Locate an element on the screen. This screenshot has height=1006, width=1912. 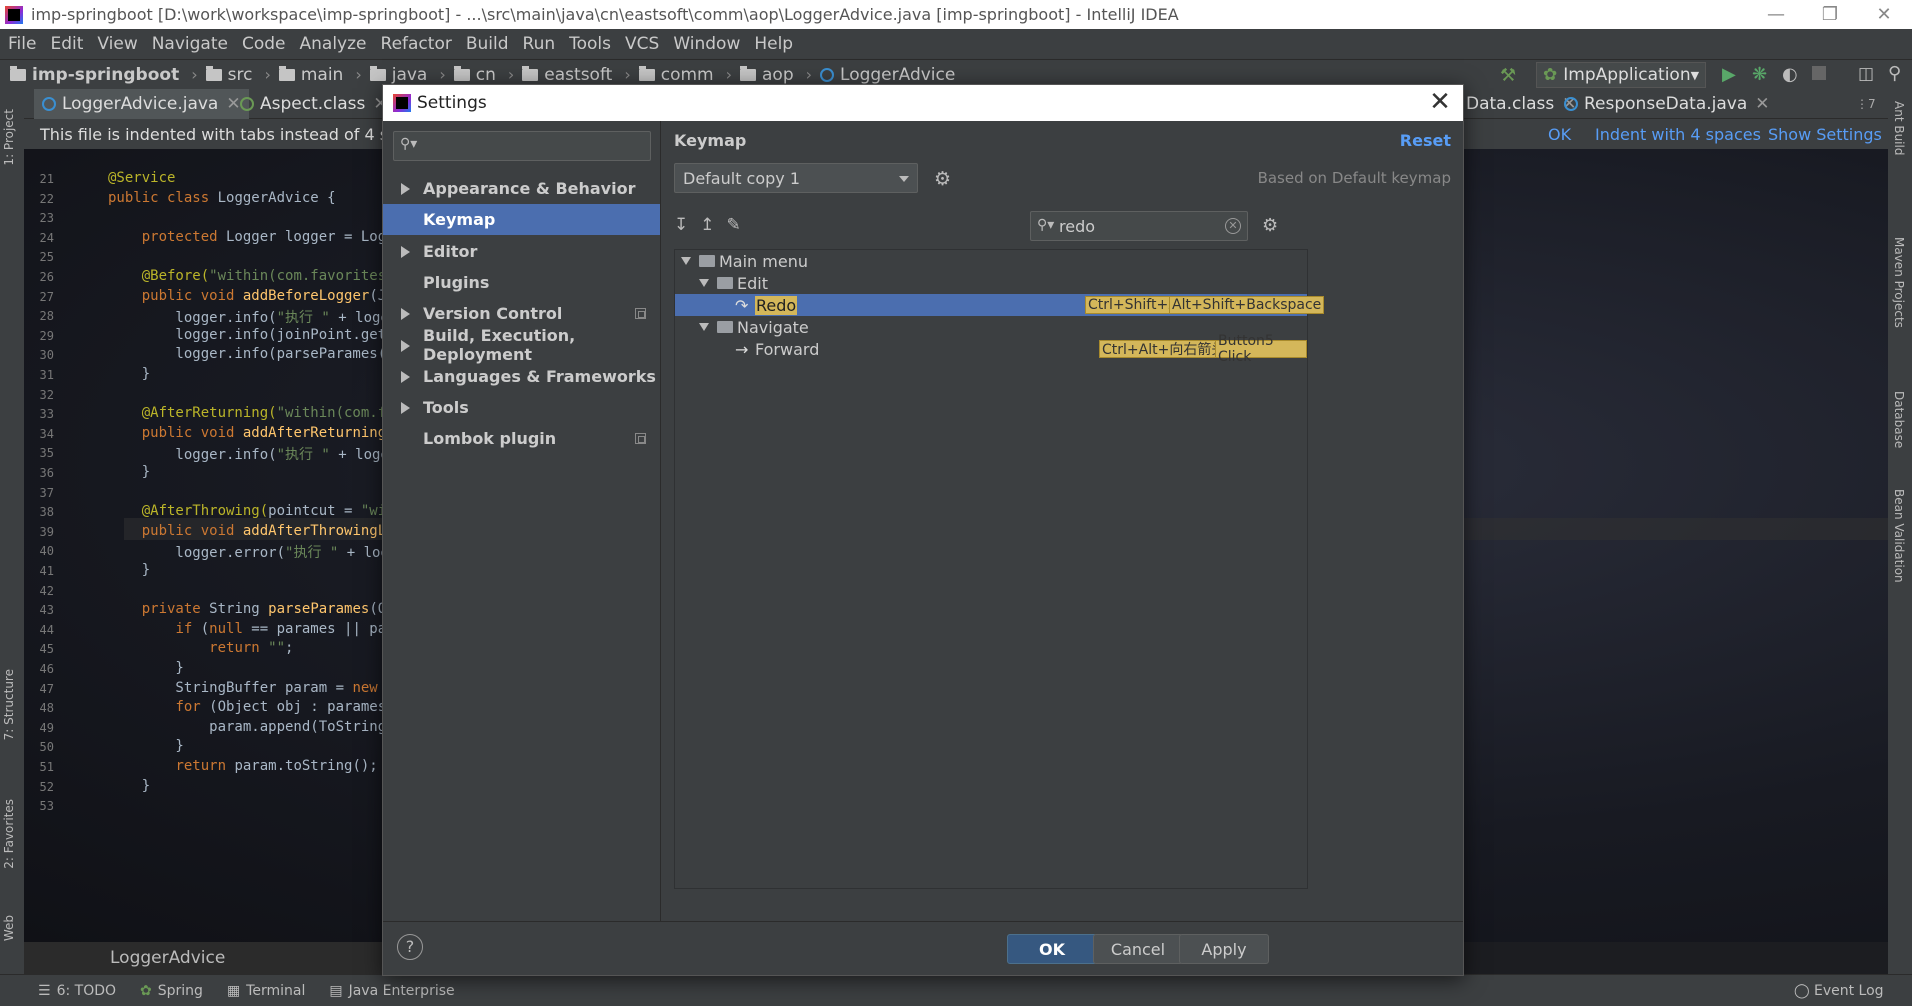
line-number: 22 is located at coordinates (46, 198).